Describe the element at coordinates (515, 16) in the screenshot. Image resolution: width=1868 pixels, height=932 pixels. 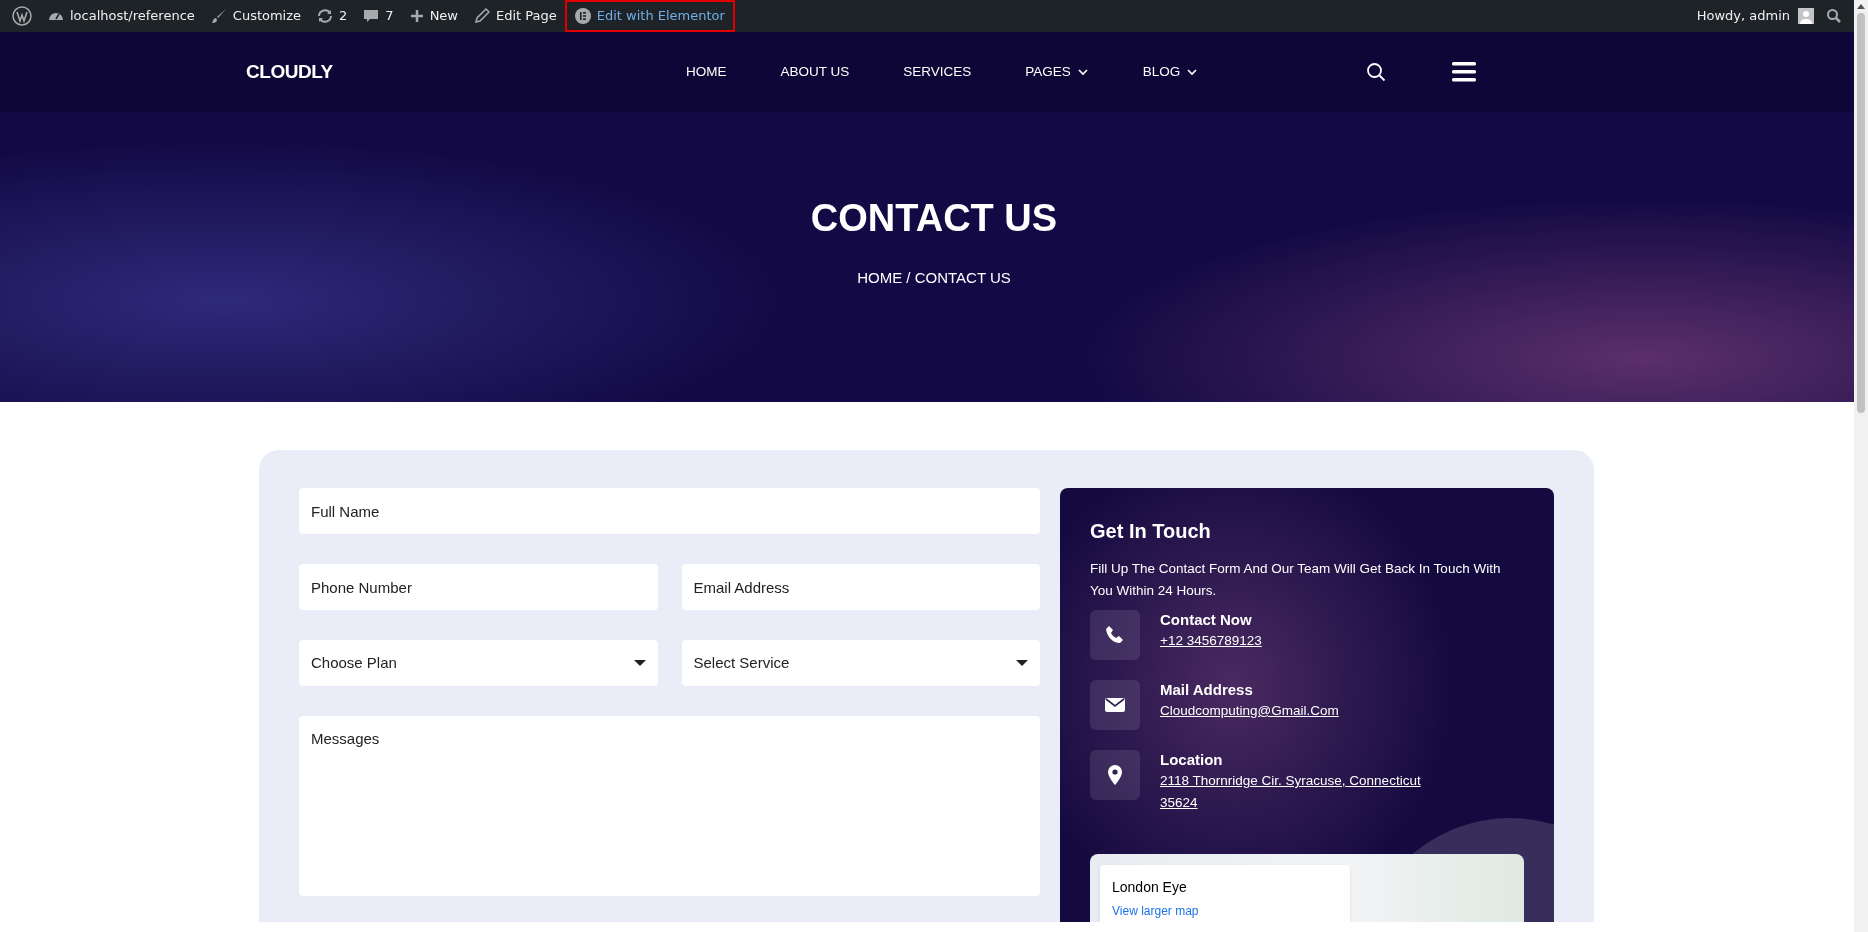
I see `admin-bar-item: Edit Page` at that location.